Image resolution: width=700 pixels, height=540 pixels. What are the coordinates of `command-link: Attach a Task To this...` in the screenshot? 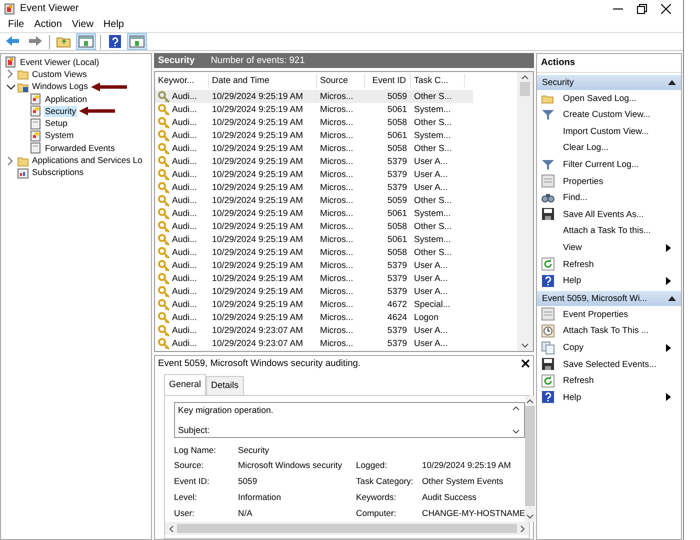 It's located at (609, 231).